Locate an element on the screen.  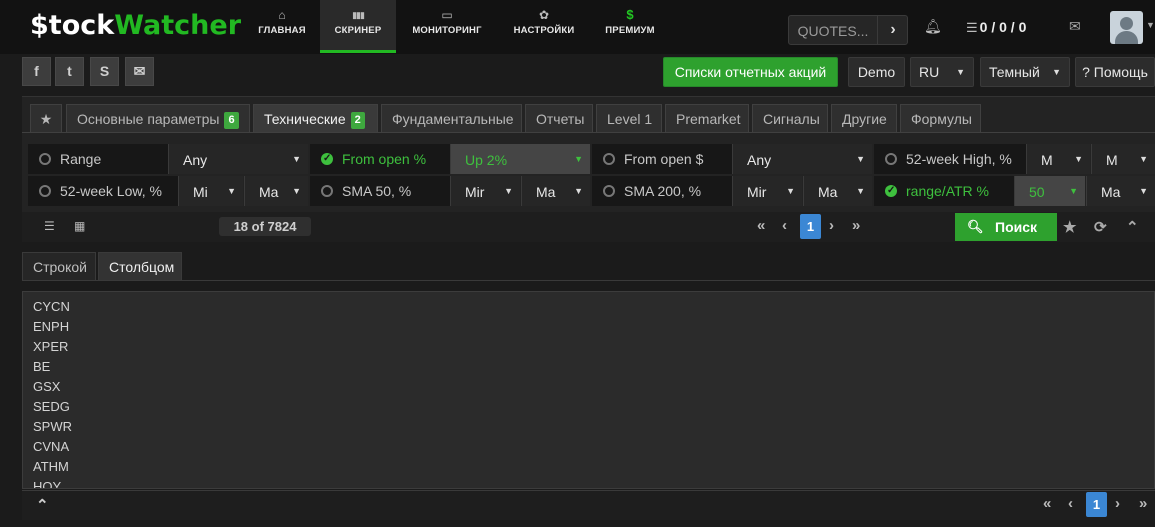
filter-min-select: 50 ▼ is located at coordinates (1049, 191).